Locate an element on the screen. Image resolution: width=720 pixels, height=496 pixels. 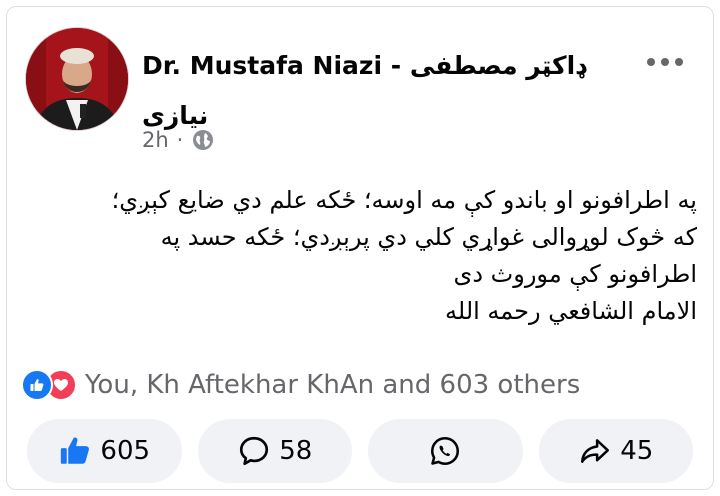
post-time: 2h is located at coordinates (155, 140).